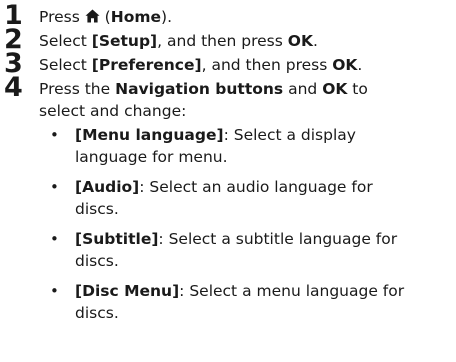 This screenshot has width=456, height=362. Describe the element at coordinates (127, 291) in the screenshot. I see `option-label: [Disc Menu]` at that location.